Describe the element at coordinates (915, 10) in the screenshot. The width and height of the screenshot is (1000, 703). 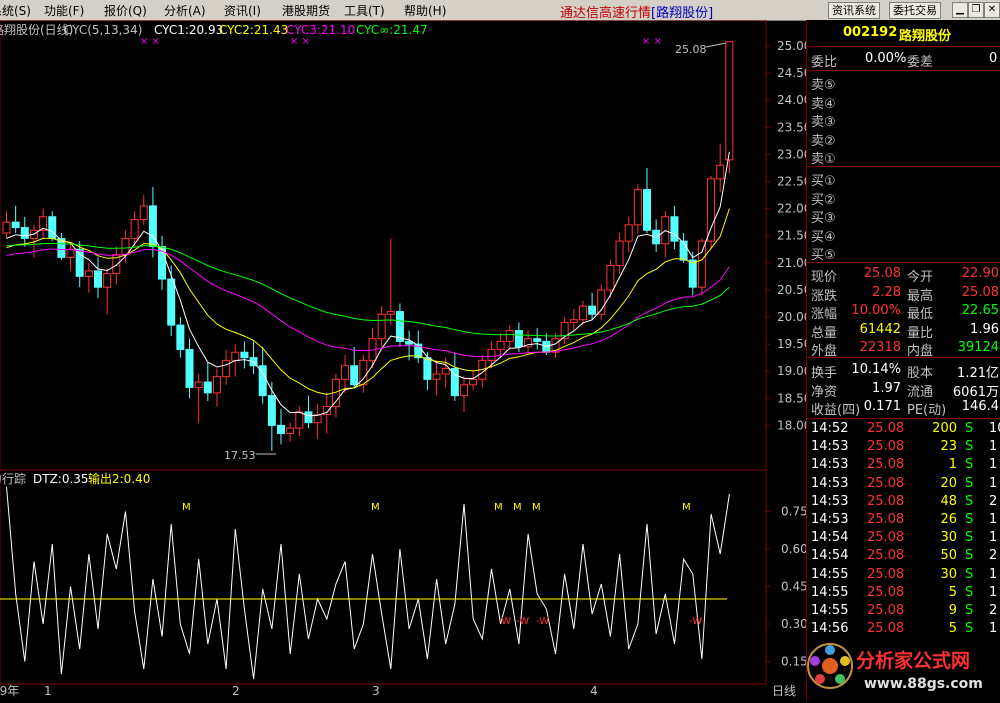
I see `trade-button: 委托交易` at that location.